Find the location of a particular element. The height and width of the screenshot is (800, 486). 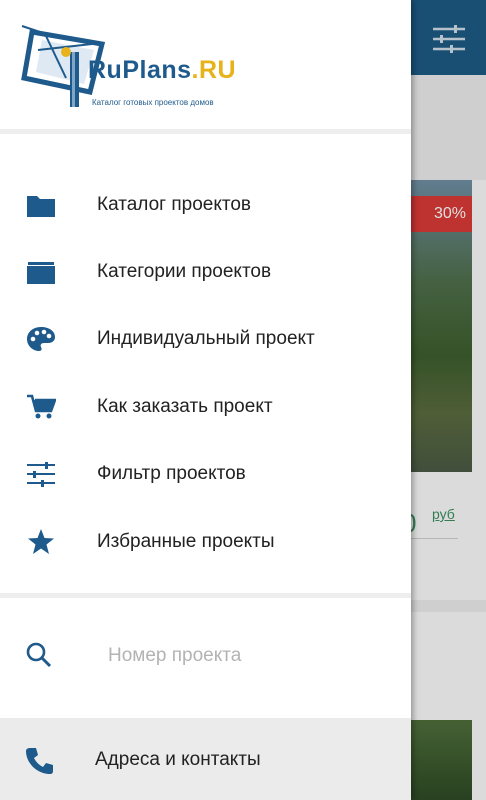

menu-item-label: Категории проектов is located at coordinates (184, 271).